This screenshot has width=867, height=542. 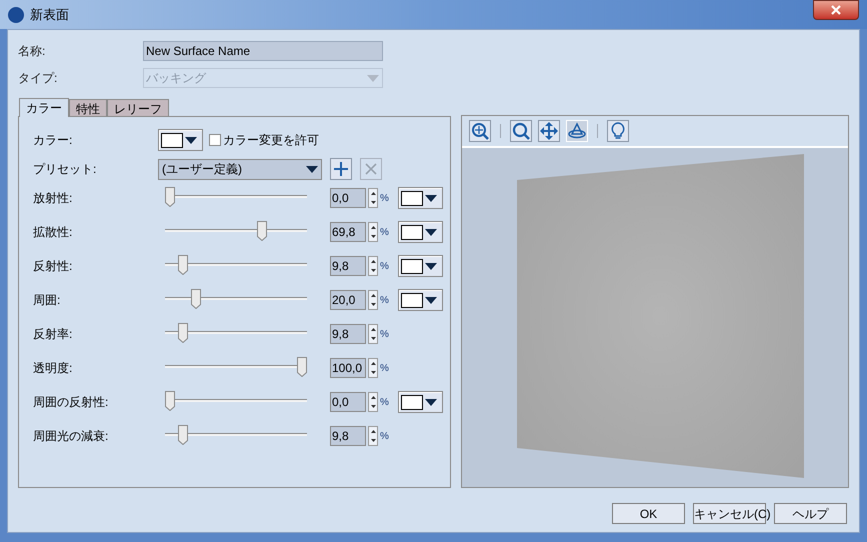 I want to click on tab: 特性, so click(x=88, y=107).